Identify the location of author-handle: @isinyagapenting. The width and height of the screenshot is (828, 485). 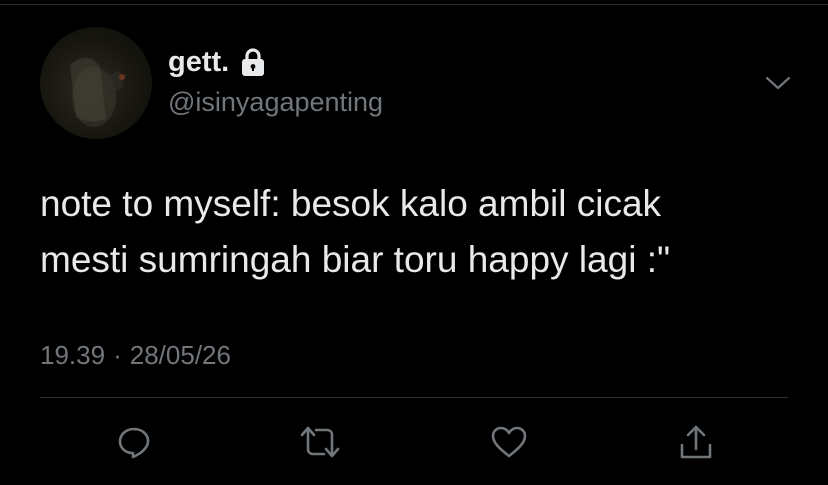
(275, 102).